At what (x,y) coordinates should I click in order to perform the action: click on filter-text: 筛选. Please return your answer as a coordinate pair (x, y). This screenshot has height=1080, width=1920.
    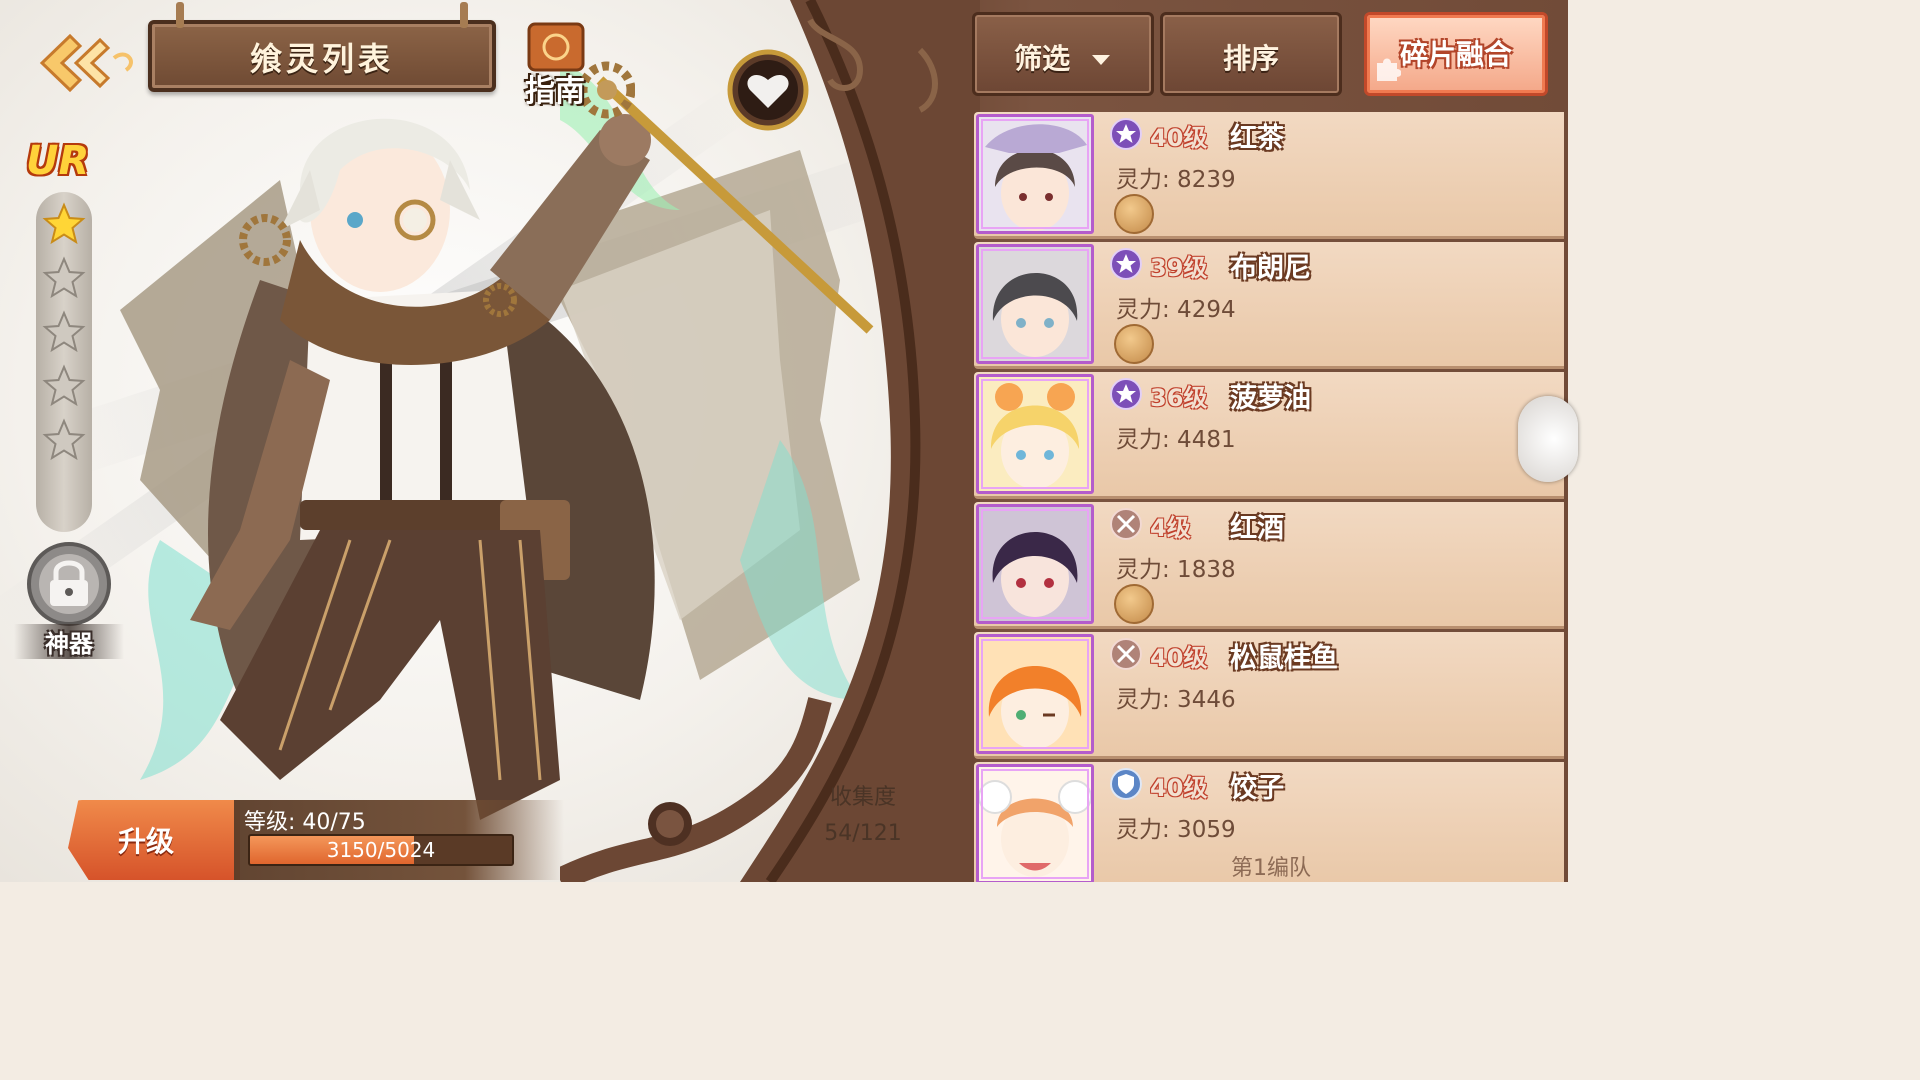
    Looking at the image, I should click on (1042, 58).